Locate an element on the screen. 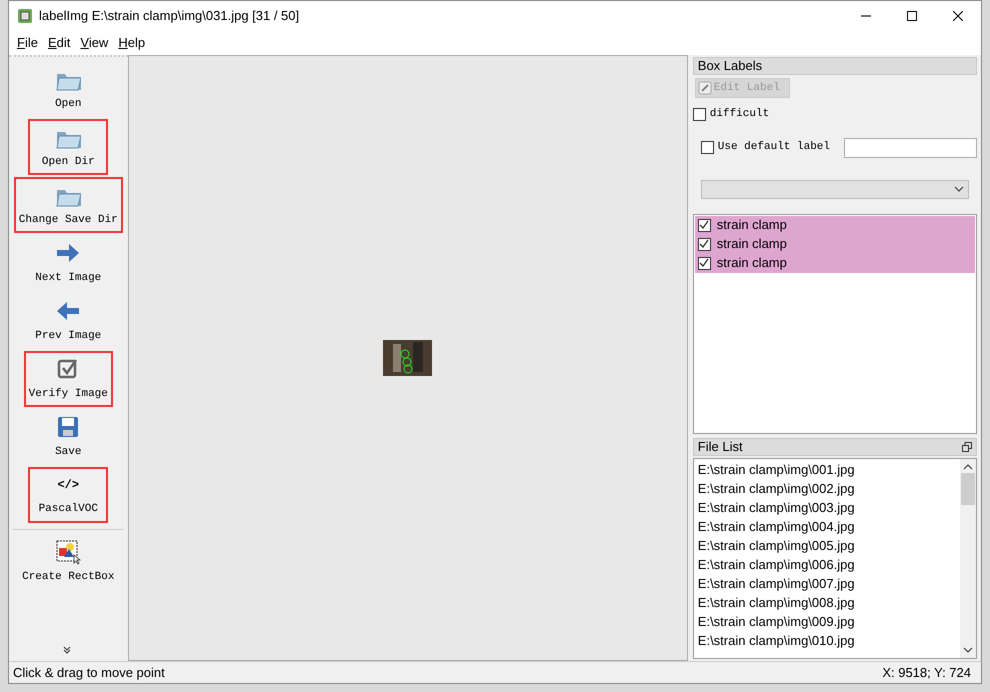 Image resolution: width=990 pixels, height=692 pixels. file-list-item: E:\strain clamp\img\005.jpg is located at coordinates (829, 545).